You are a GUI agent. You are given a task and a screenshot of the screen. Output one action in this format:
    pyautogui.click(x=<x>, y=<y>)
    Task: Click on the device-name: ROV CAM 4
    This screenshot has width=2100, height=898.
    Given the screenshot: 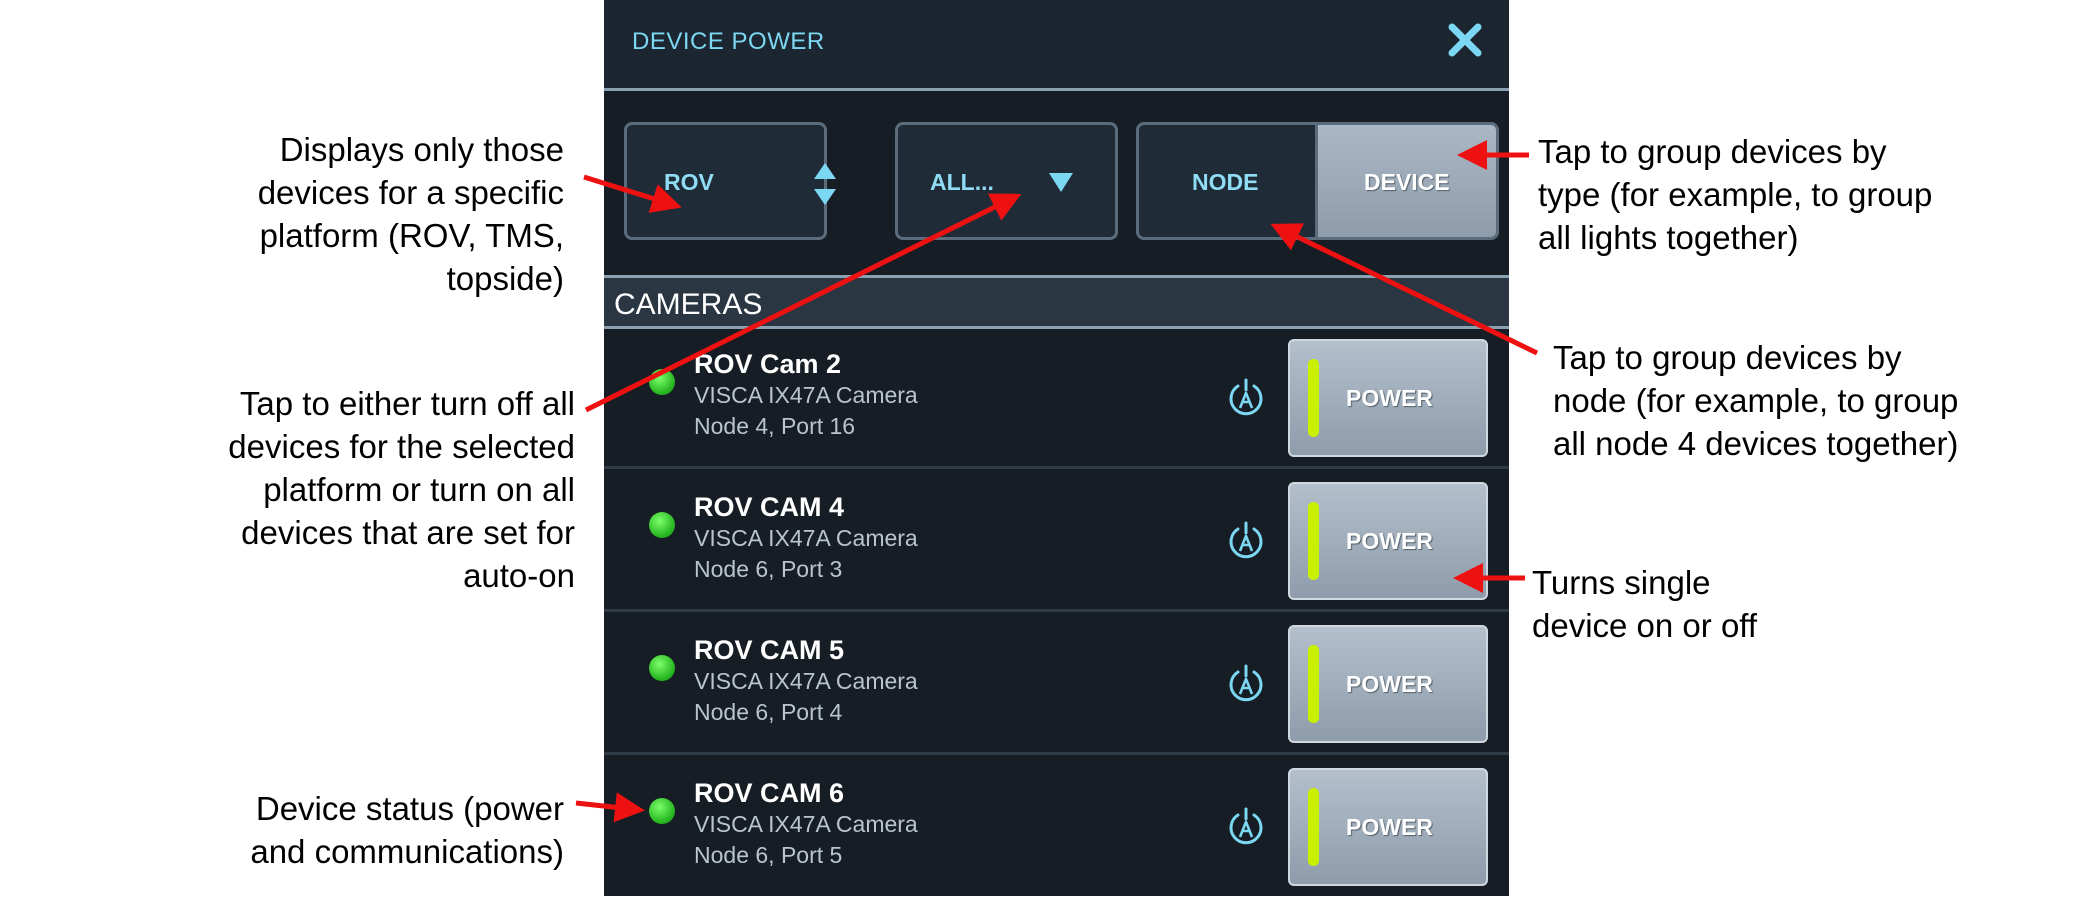 What is the action you would take?
    pyautogui.click(x=769, y=507)
    